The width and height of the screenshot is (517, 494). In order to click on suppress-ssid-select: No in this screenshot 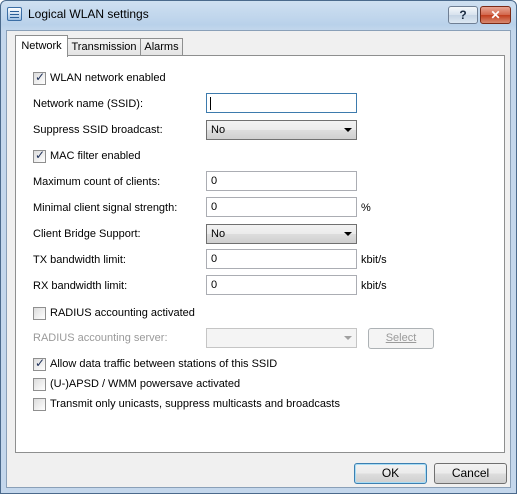, I will do `click(281, 130)`.